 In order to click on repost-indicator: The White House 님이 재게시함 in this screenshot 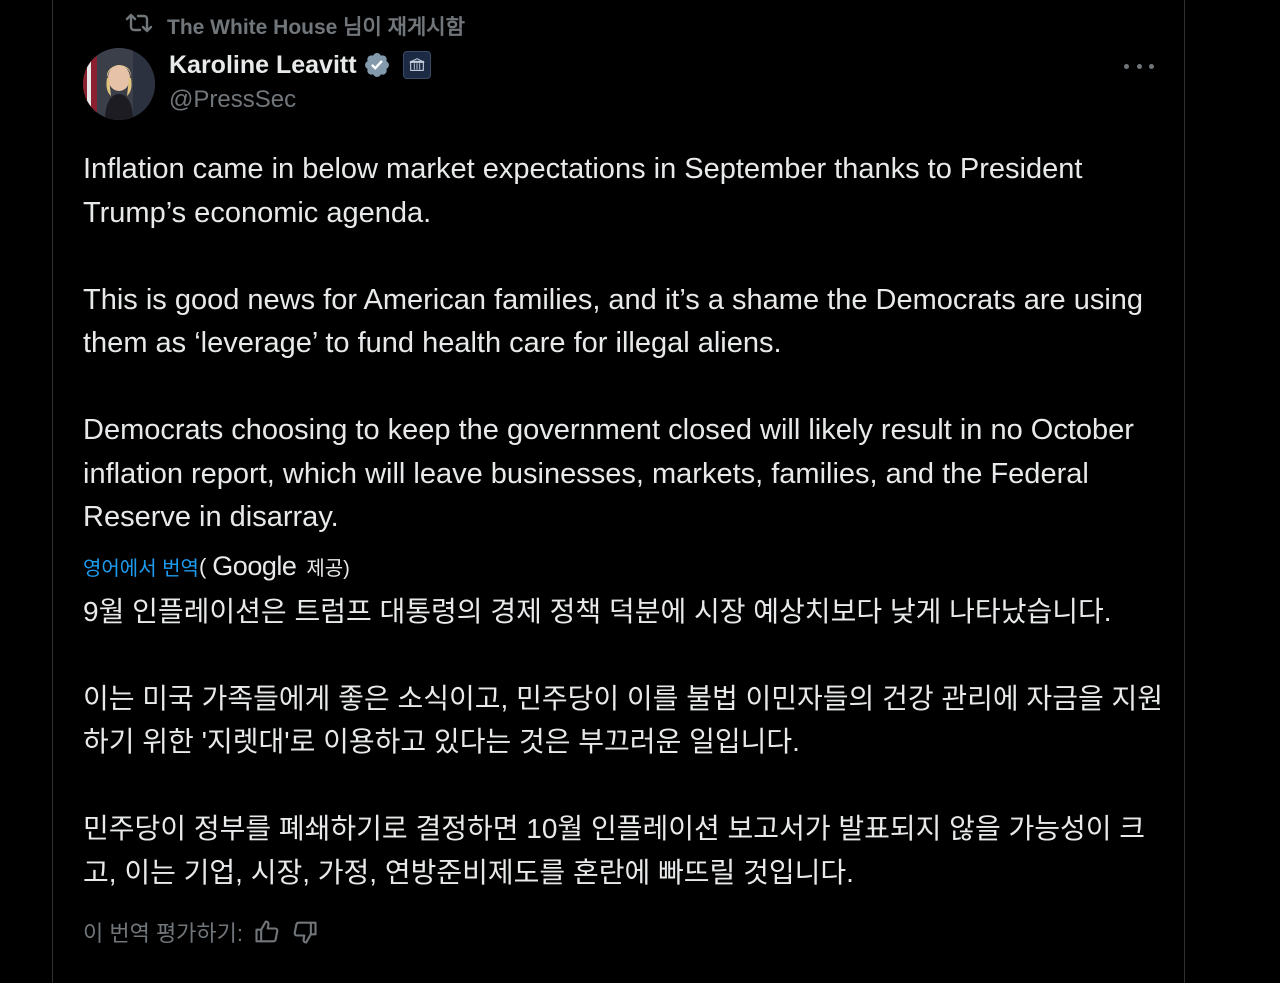, I will do `click(295, 26)`.